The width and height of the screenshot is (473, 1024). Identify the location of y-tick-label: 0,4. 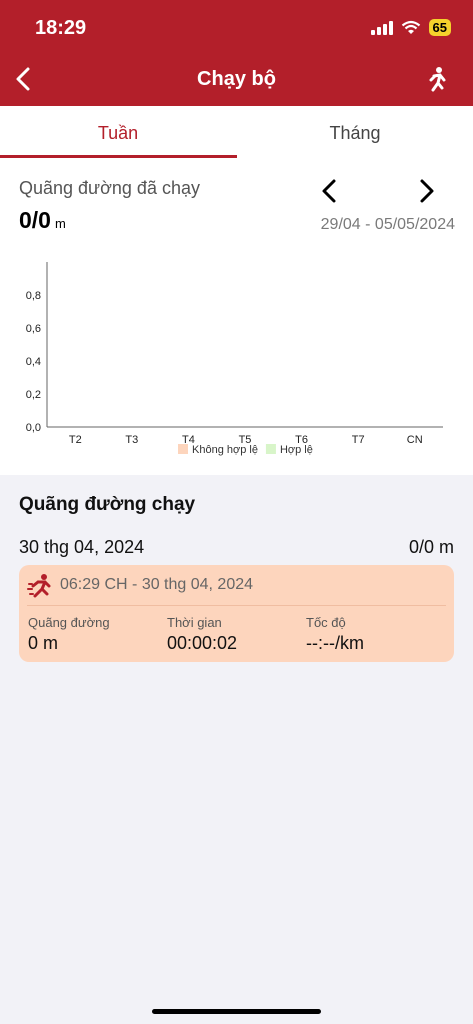
(33, 362).